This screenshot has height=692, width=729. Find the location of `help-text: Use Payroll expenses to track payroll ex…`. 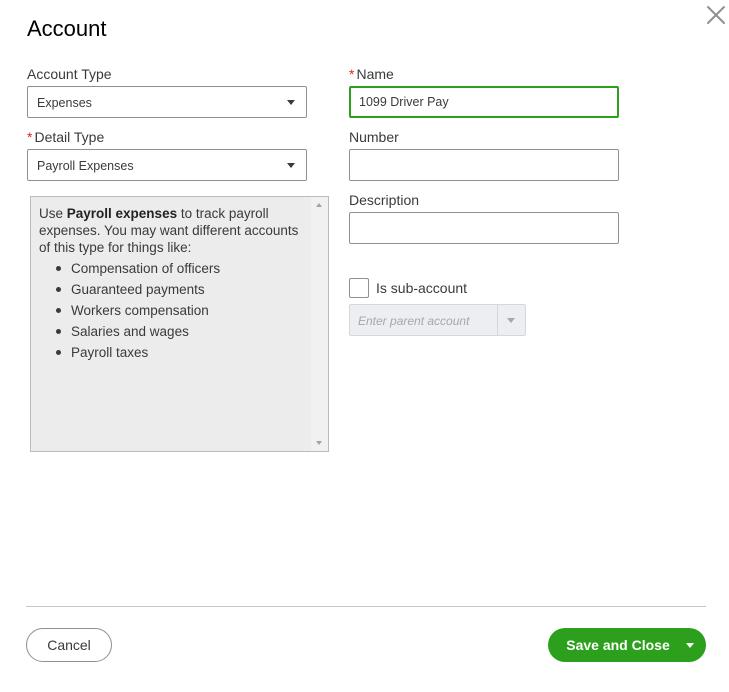

help-text: Use Payroll expenses to track payroll ex… is located at coordinates (175, 284).